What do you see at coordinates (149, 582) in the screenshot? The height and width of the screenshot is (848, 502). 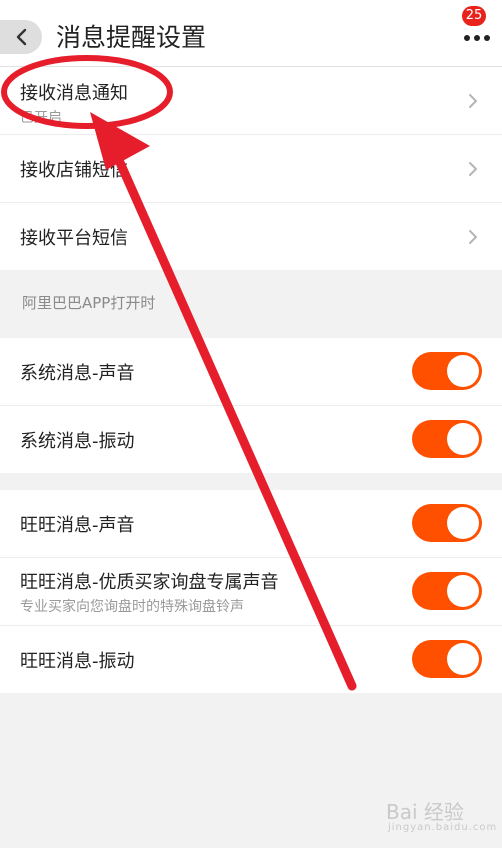 I see `row-label: 旺旺消息-优质买家询盘专属声音` at bounding box center [149, 582].